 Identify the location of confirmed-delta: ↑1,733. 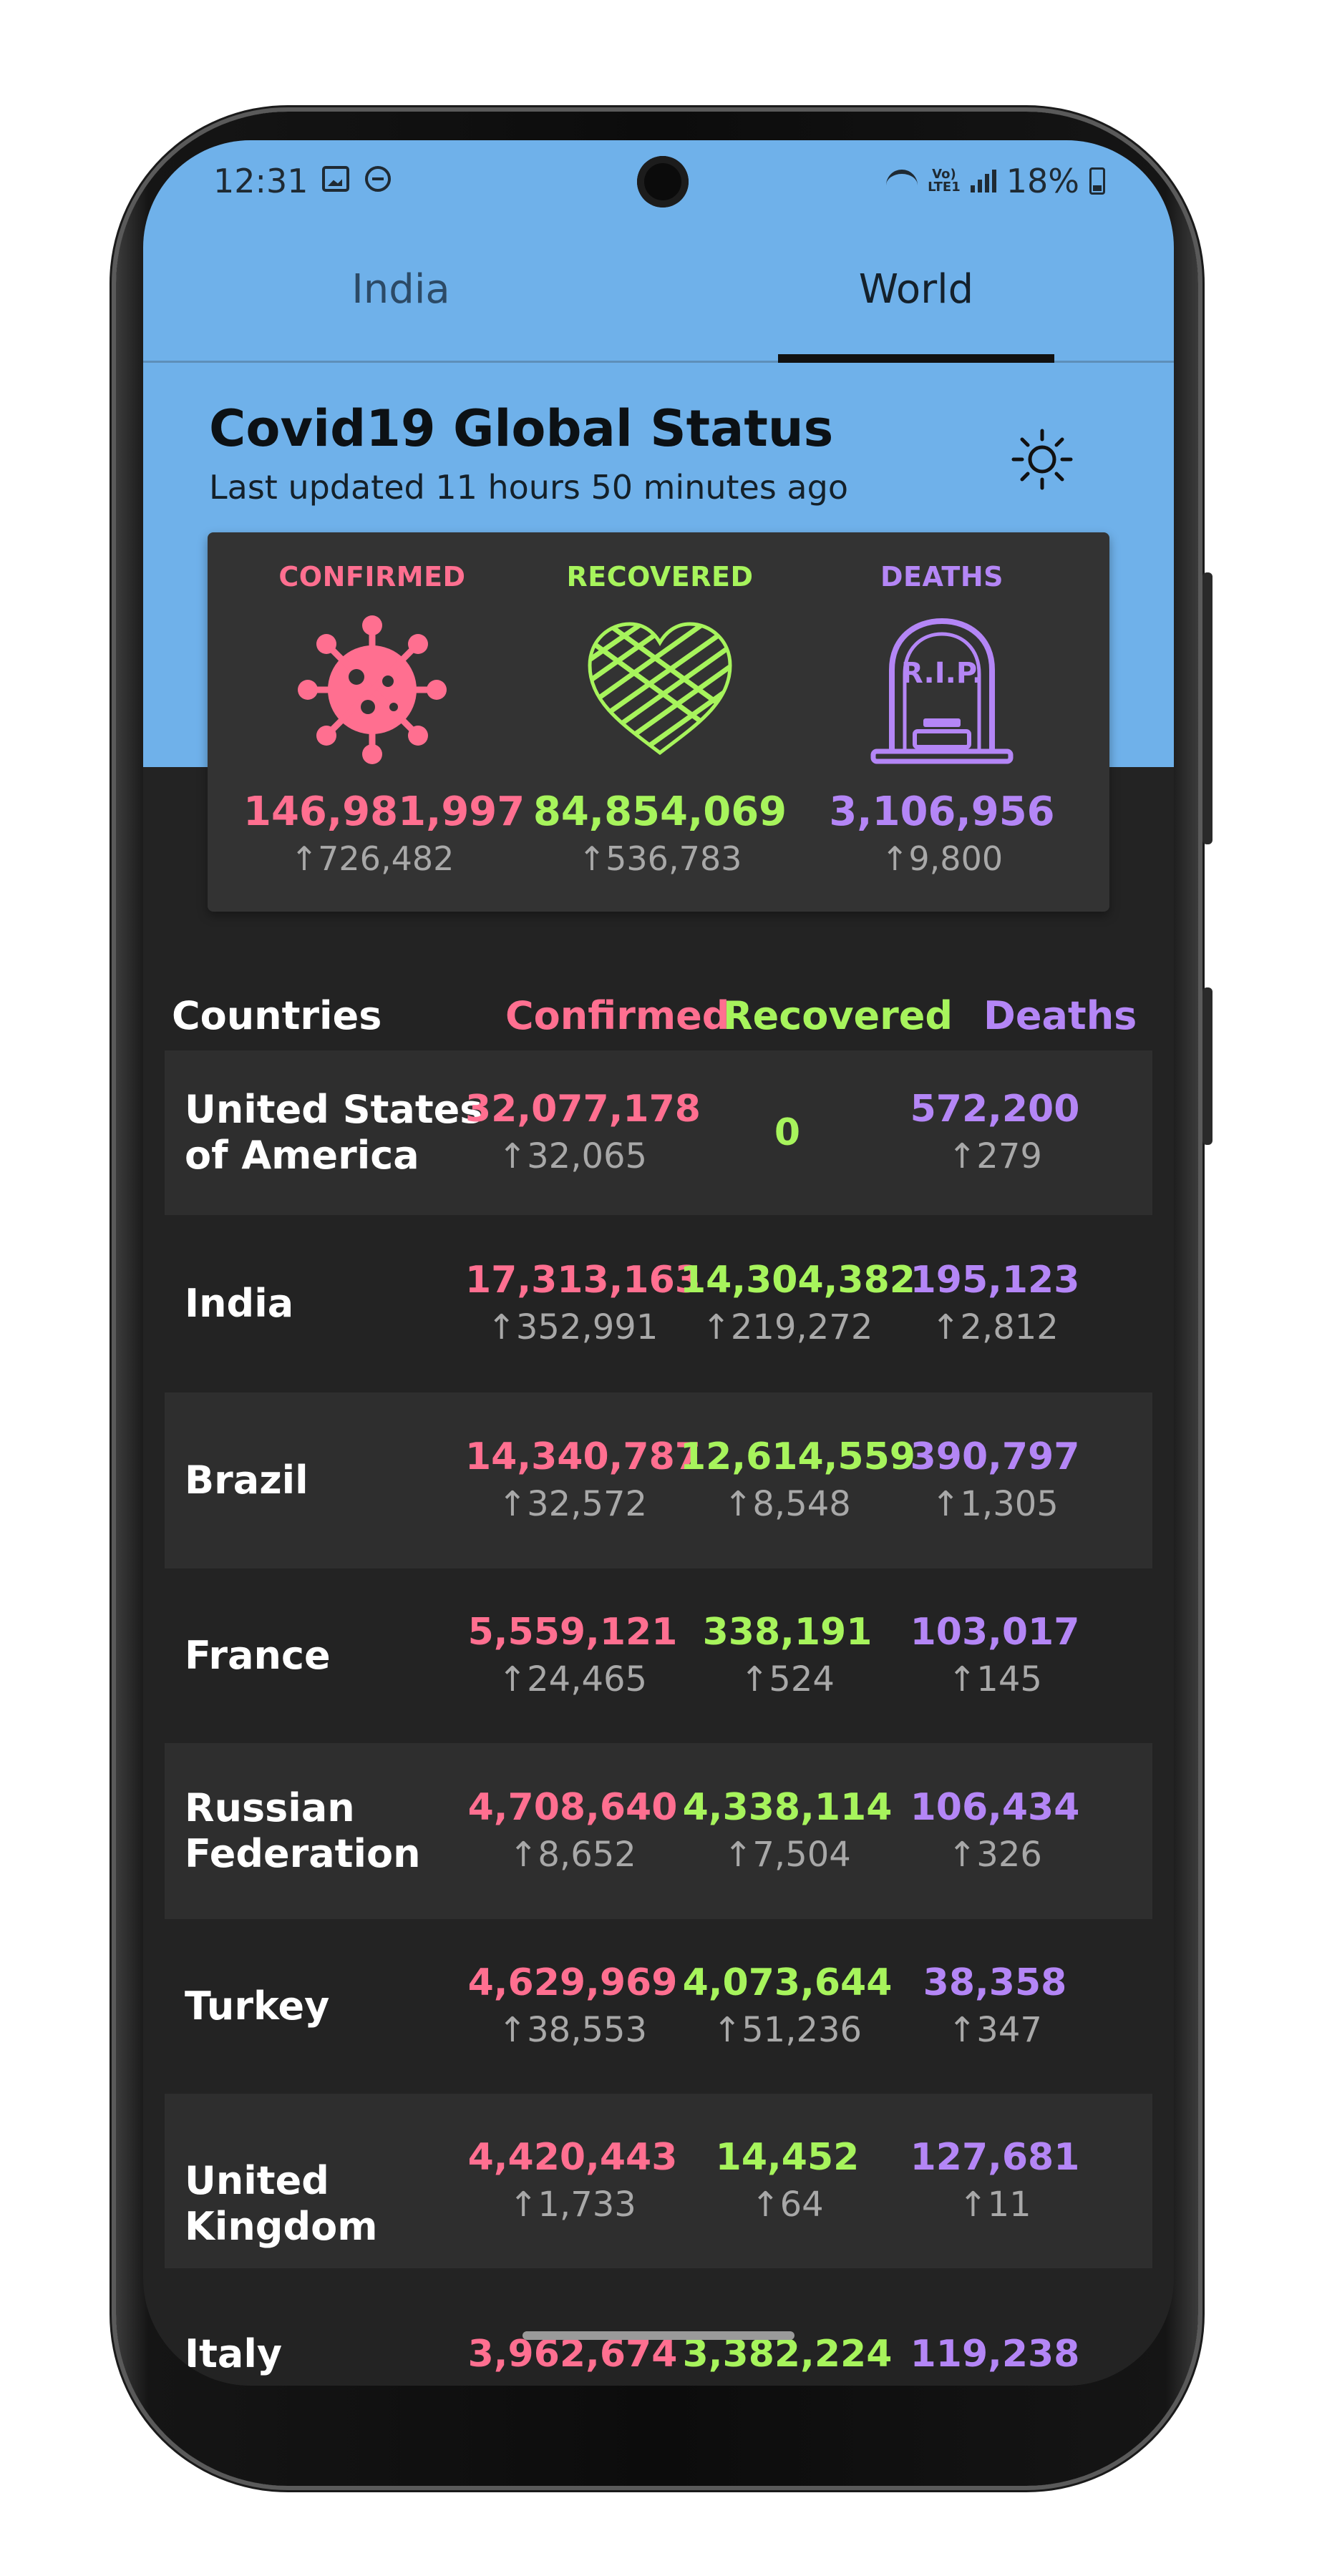
(572, 2205).